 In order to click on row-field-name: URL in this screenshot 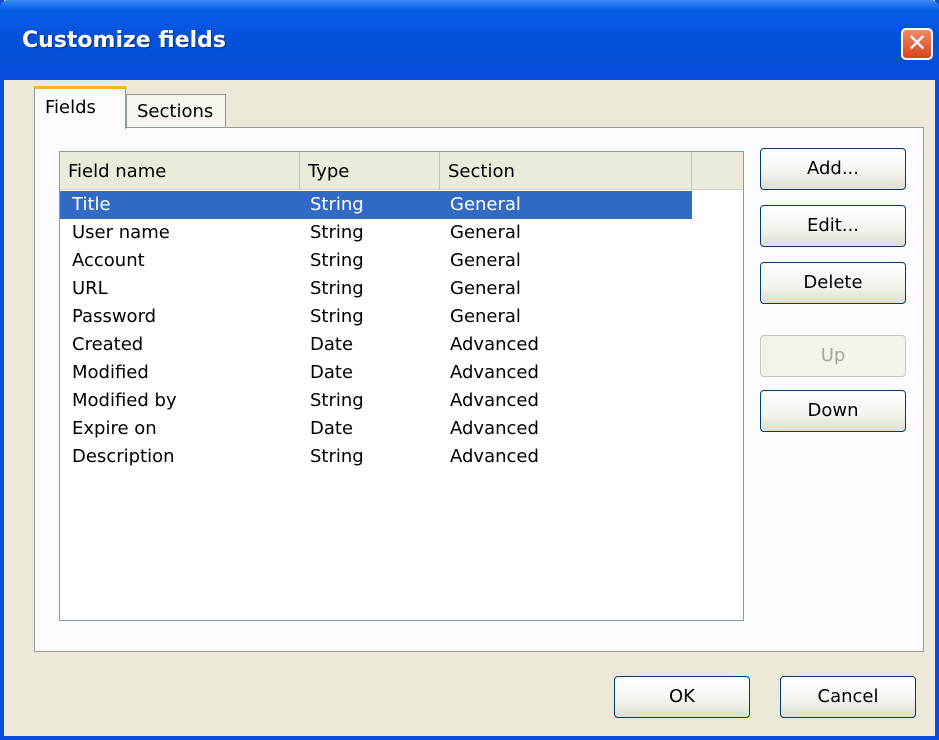, I will do `click(90, 288)`.